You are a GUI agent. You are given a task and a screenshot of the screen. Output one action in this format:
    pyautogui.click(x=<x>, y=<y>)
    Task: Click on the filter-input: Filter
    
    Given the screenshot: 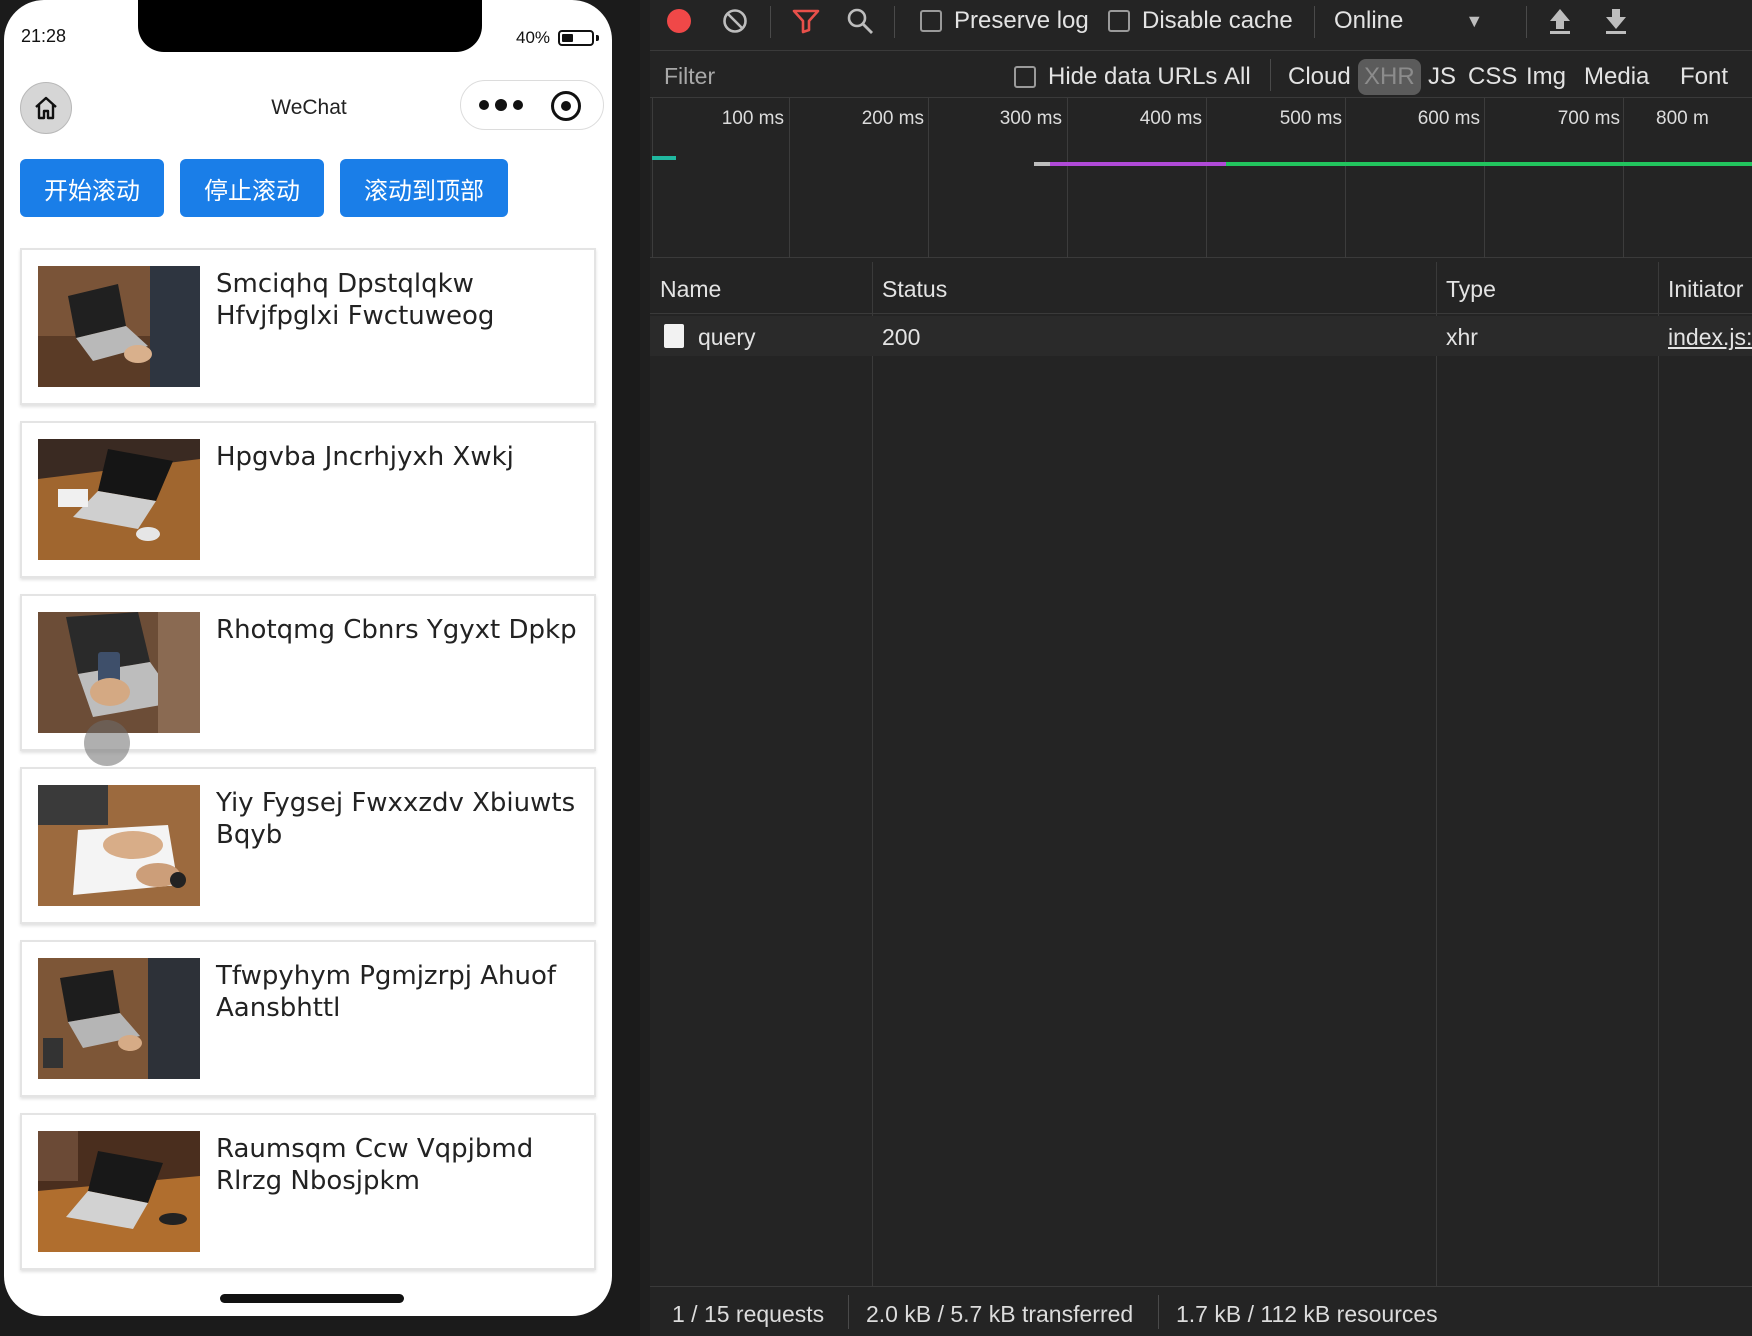 What is the action you would take?
    pyautogui.click(x=689, y=76)
    